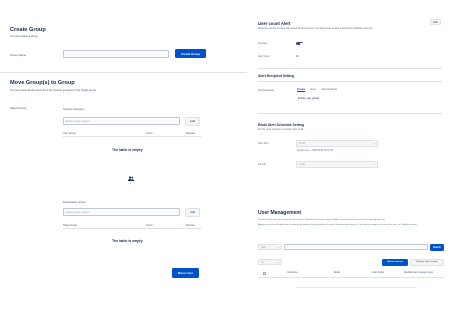  Describe the element at coordinates (297, 56) in the screenshot. I see `alert-count-value: 10` at that location.